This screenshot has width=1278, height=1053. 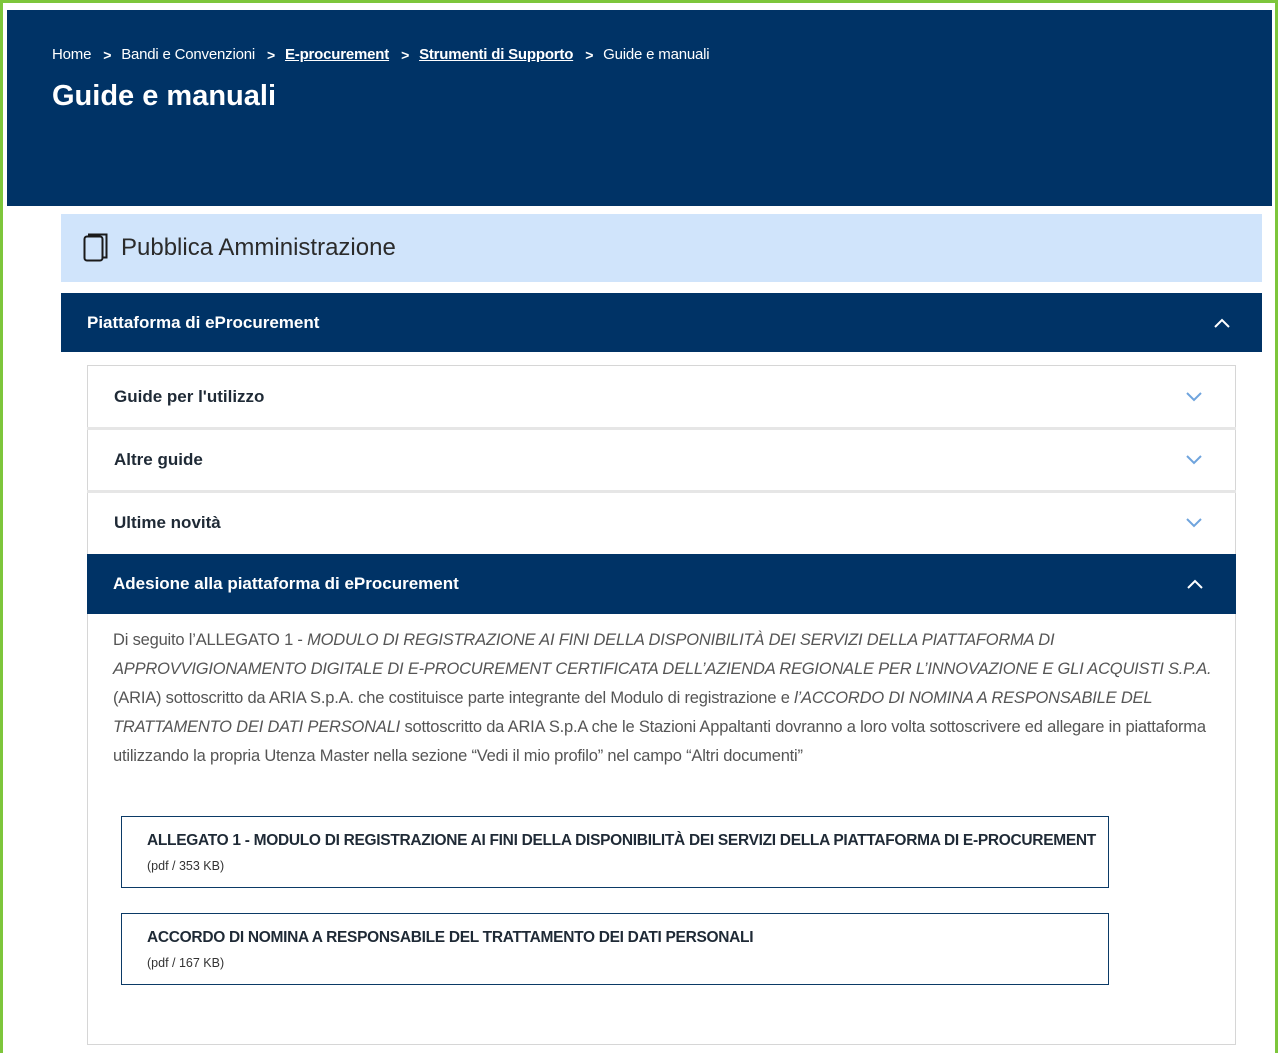 What do you see at coordinates (95, 247) in the screenshot?
I see `book-icon` at bounding box center [95, 247].